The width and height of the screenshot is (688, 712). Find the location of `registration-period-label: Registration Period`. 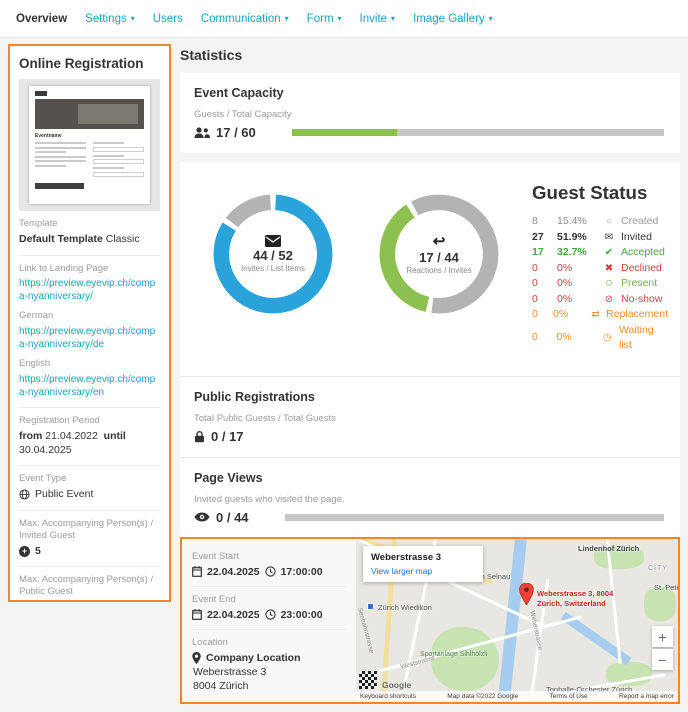

registration-period-label: Registration Period is located at coordinates (59, 421).